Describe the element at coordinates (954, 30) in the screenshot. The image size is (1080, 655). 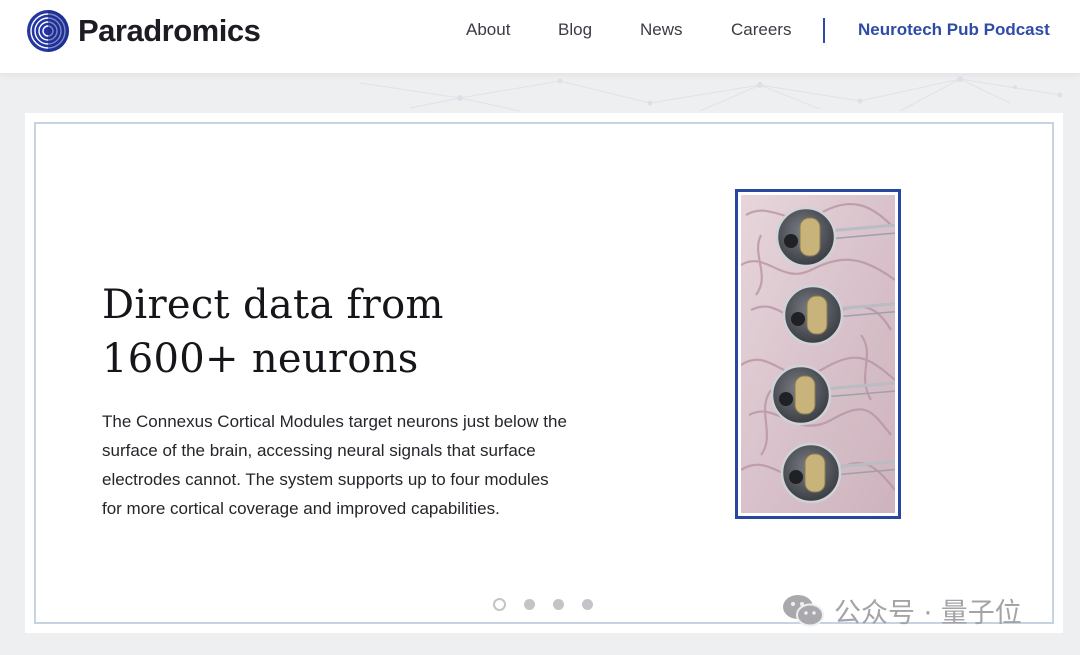
I see `nav-podcast-link: Neurotech Pub Podcast` at that location.